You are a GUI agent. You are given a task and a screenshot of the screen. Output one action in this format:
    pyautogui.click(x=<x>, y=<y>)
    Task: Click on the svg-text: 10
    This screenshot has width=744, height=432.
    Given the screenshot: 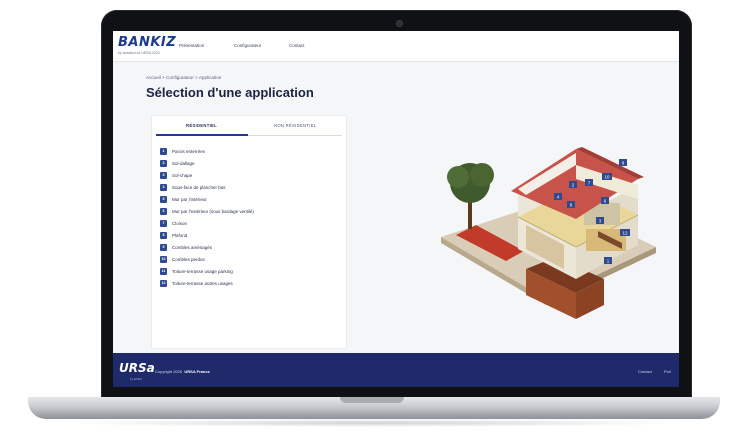 What is the action you would take?
    pyautogui.click(x=607, y=177)
    